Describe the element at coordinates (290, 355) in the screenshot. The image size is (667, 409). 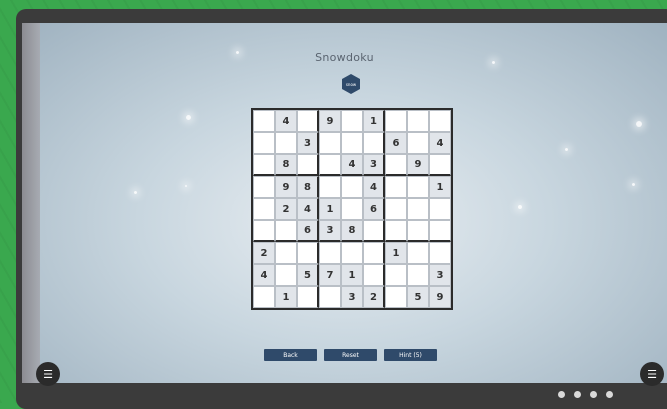
I see `back-button: Back` at that location.